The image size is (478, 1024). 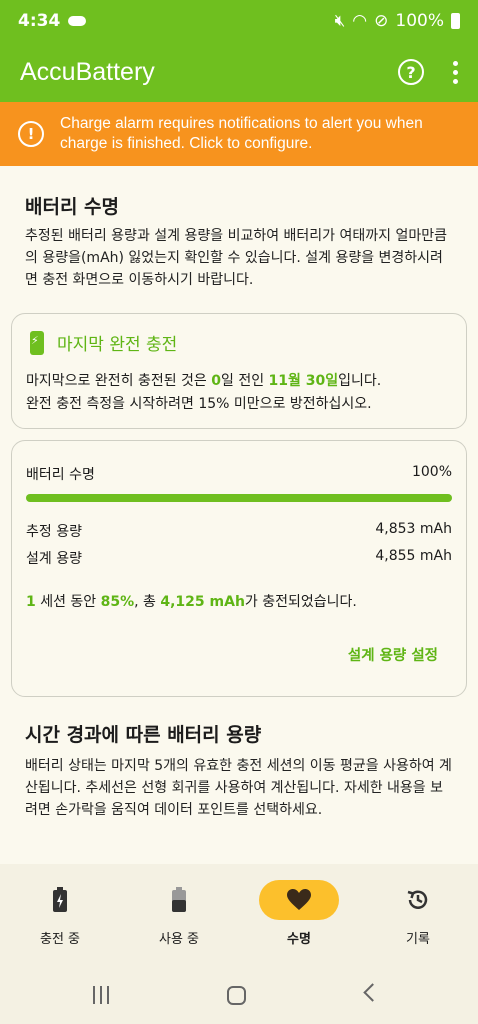 I want to click on nav-health-icon-wrap, so click(x=299, y=900).